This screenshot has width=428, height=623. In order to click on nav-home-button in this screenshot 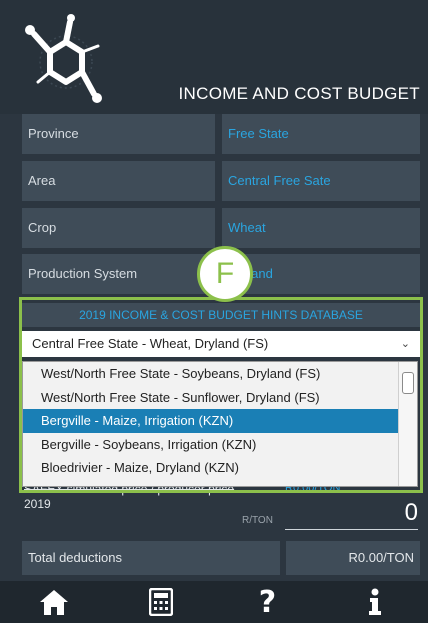, I will do `click(53, 602)`.